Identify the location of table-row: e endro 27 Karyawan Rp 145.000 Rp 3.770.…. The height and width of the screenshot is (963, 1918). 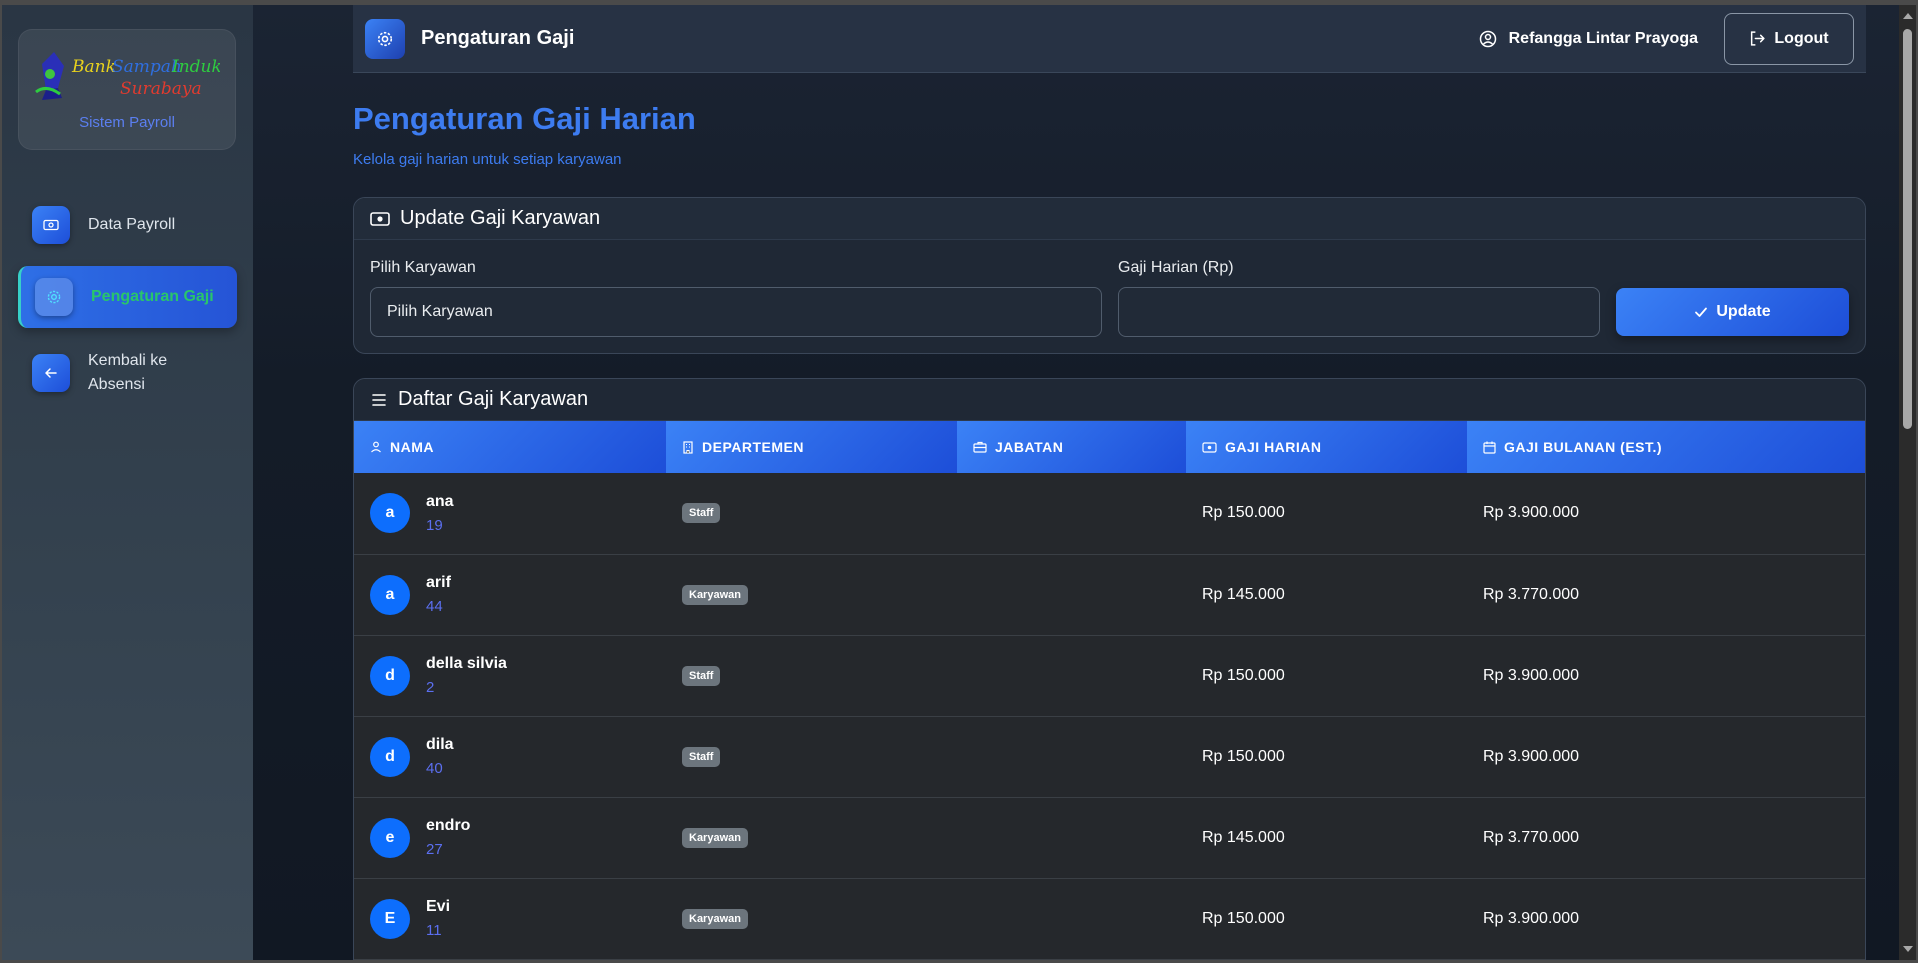
(1109, 838).